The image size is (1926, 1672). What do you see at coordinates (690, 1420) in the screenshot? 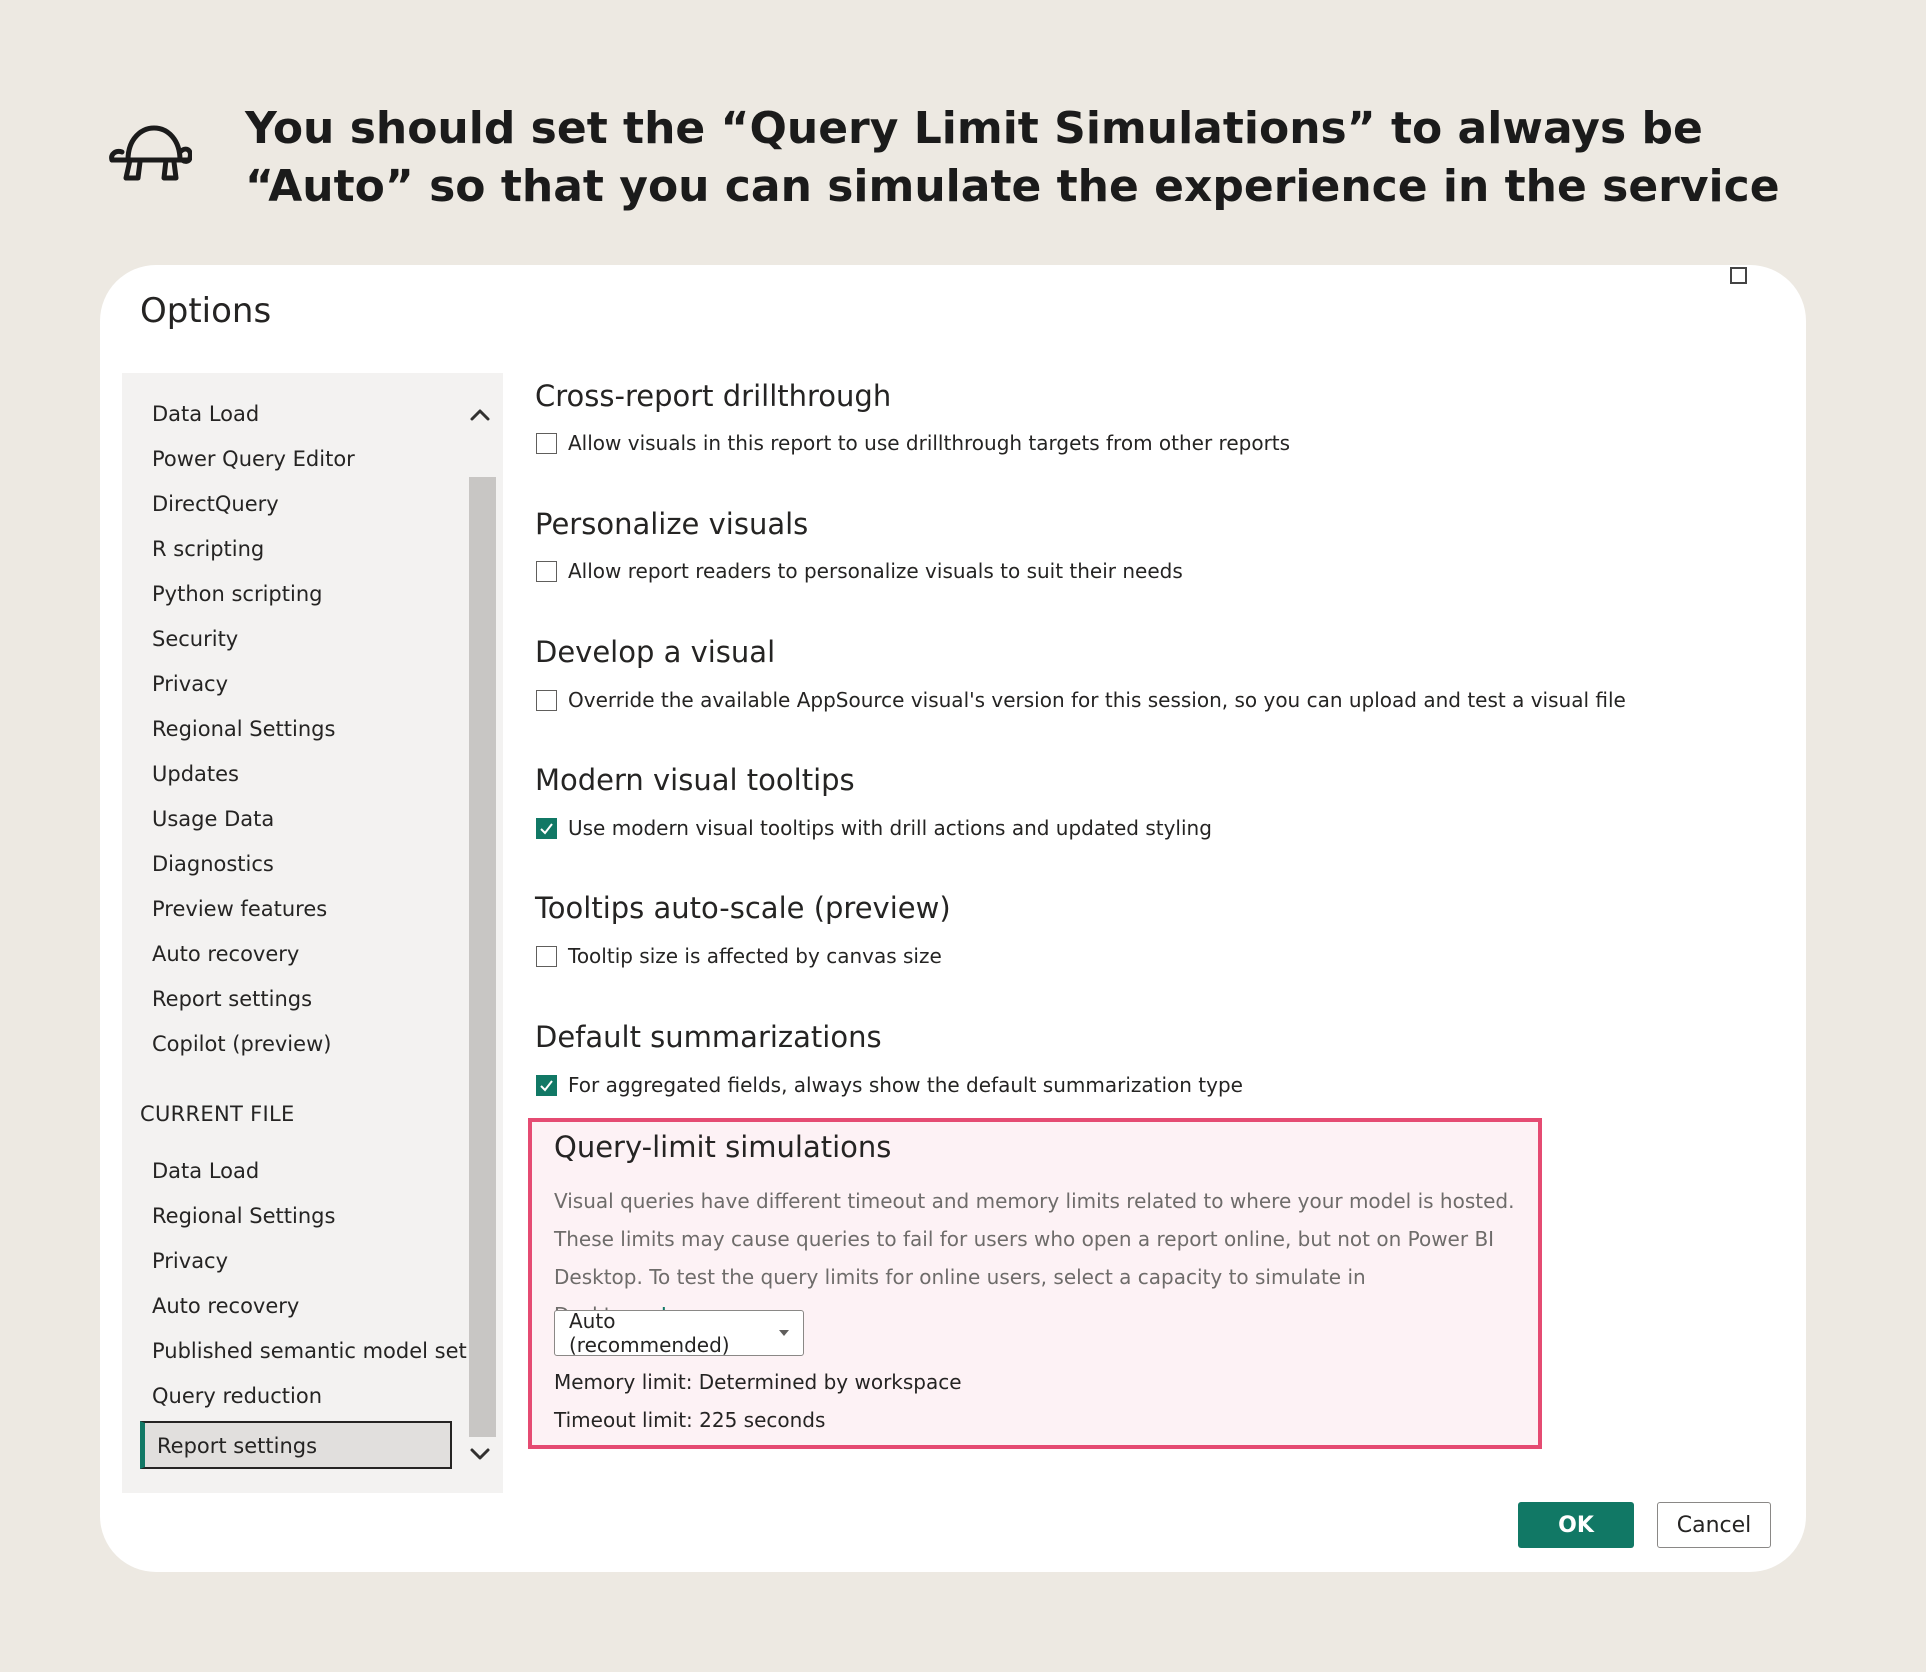
I see `timeout-limit-text: Timeout limit: 225 seconds` at bounding box center [690, 1420].